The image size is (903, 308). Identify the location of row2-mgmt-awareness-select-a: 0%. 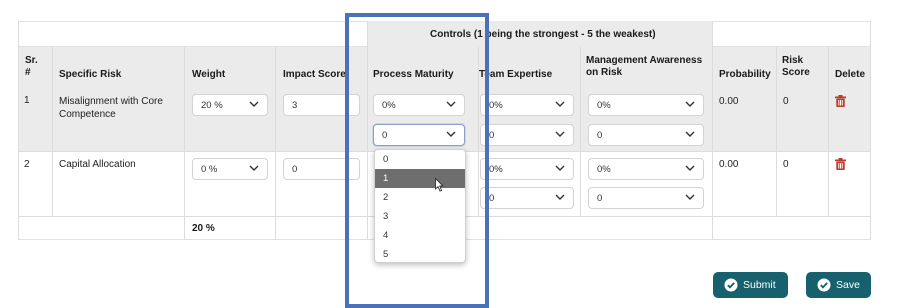
(646, 169).